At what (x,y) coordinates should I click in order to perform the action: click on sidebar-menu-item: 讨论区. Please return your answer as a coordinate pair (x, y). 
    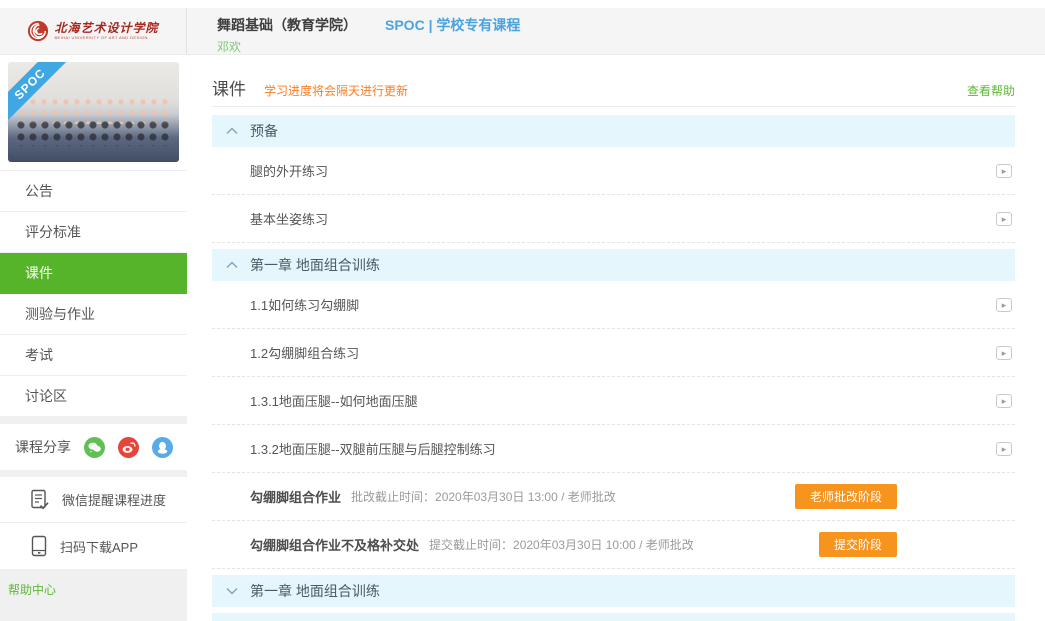
    Looking at the image, I should click on (93, 396).